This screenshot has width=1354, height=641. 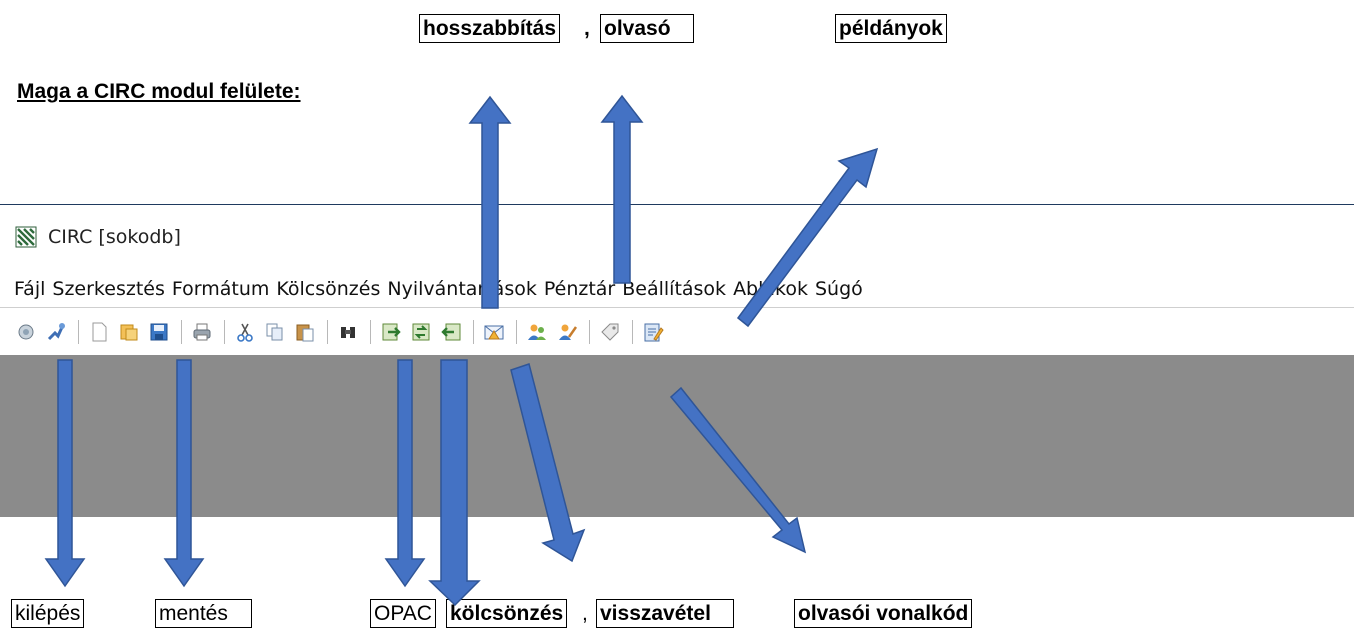 What do you see at coordinates (490, 28) in the screenshot?
I see `label-hosszabbitas: hosszabbítás` at bounding box center [490, 28].